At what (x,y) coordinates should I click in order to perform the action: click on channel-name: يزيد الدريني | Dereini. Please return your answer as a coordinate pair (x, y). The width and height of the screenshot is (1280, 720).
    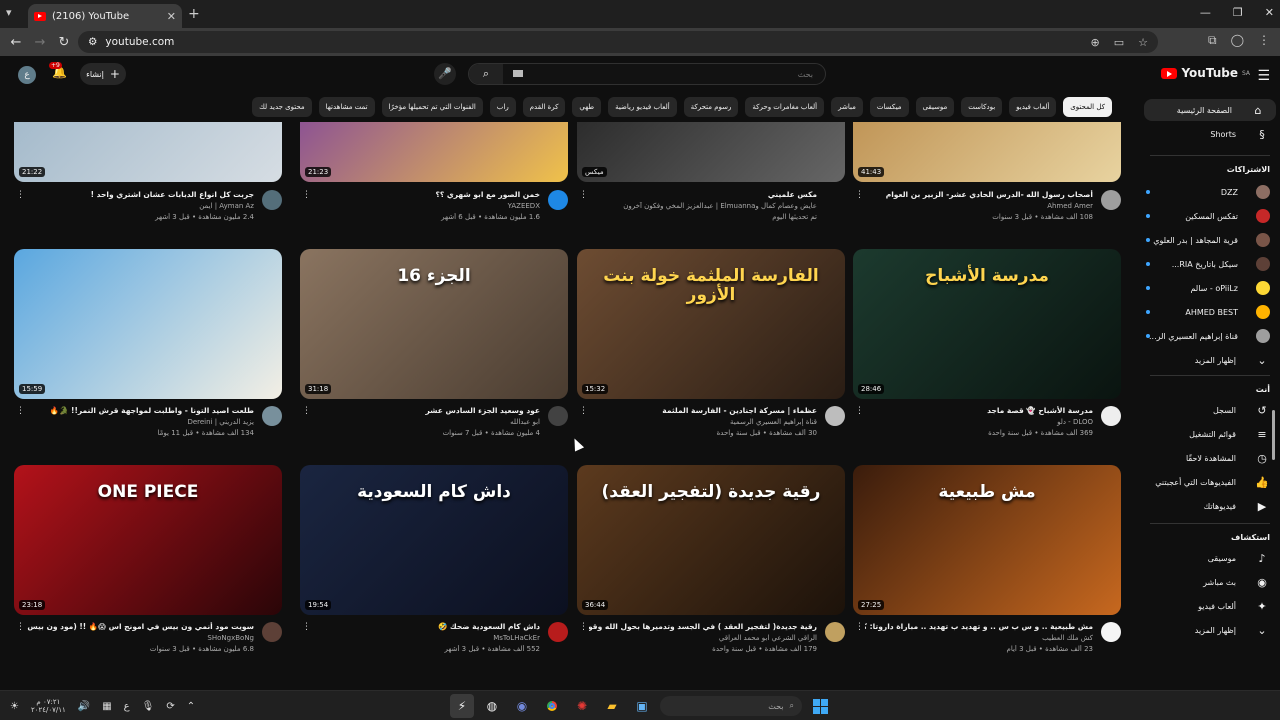
    Looking at the image, I should click on (140, 422).